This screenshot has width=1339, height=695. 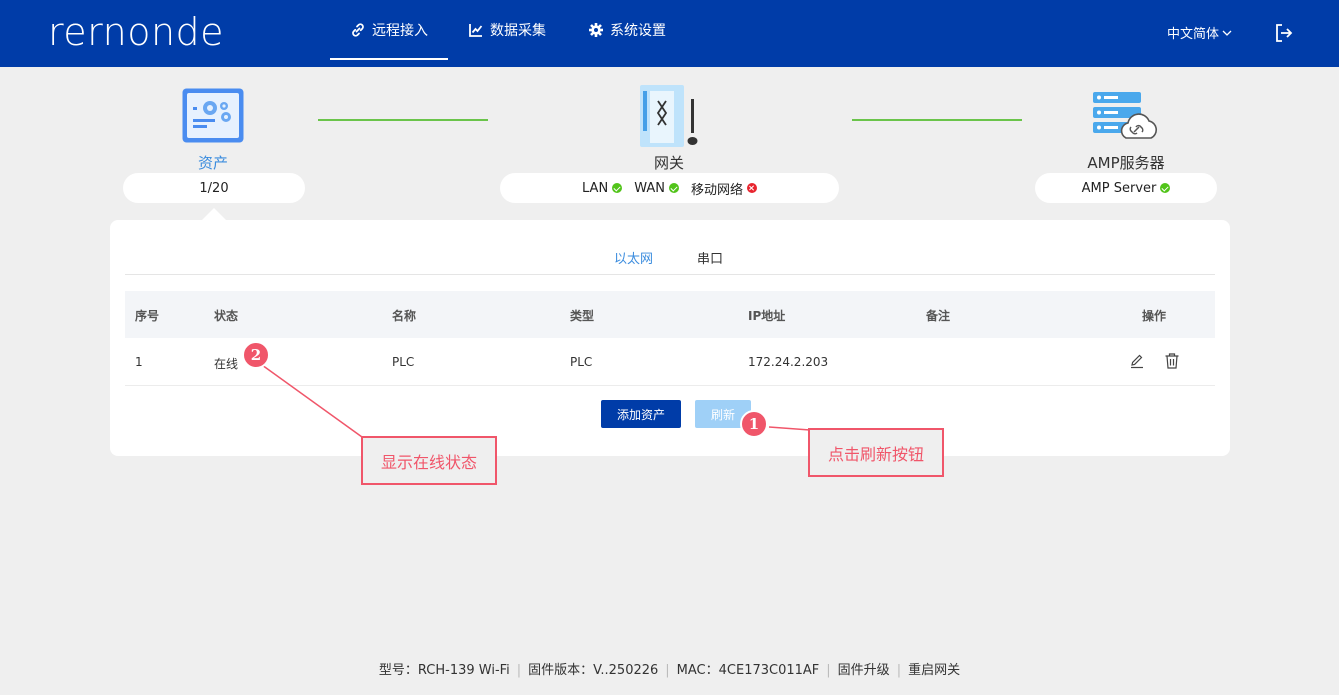 What do you see at coordinates (670, 257) in the screenshot?
I see `tab-bar: 以太网 串口` at bounding box center [670, 257].